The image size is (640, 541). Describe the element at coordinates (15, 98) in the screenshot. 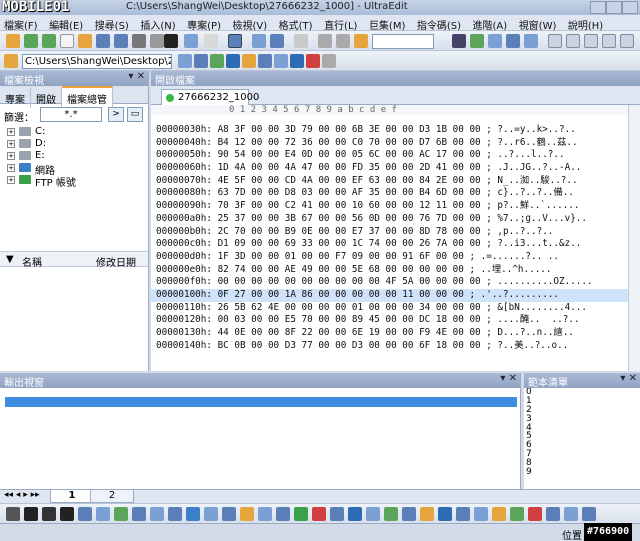

I see `tab-project: 專案` at that location.